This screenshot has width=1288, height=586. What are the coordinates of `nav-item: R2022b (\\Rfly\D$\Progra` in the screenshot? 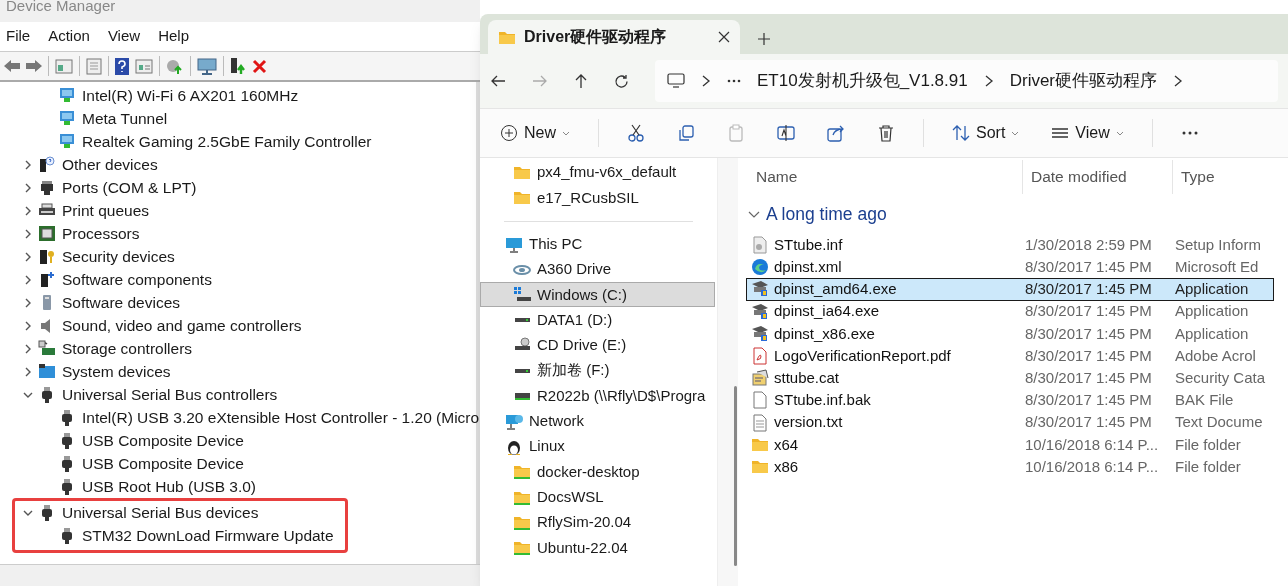 It's located at (597, 396).